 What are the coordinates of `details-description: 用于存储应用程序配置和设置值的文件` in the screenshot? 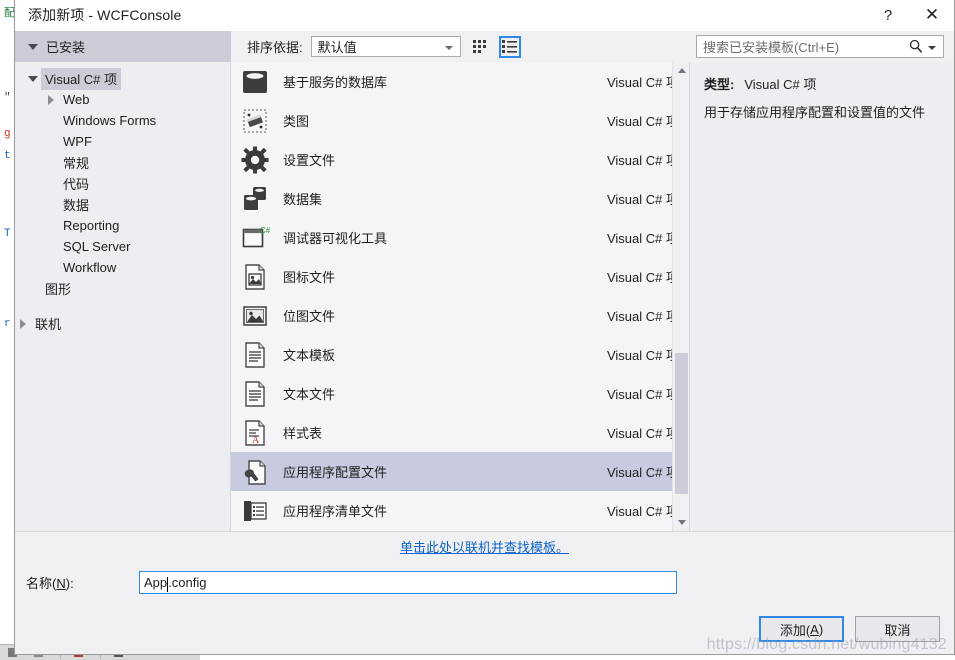 It's located at (815, 112).